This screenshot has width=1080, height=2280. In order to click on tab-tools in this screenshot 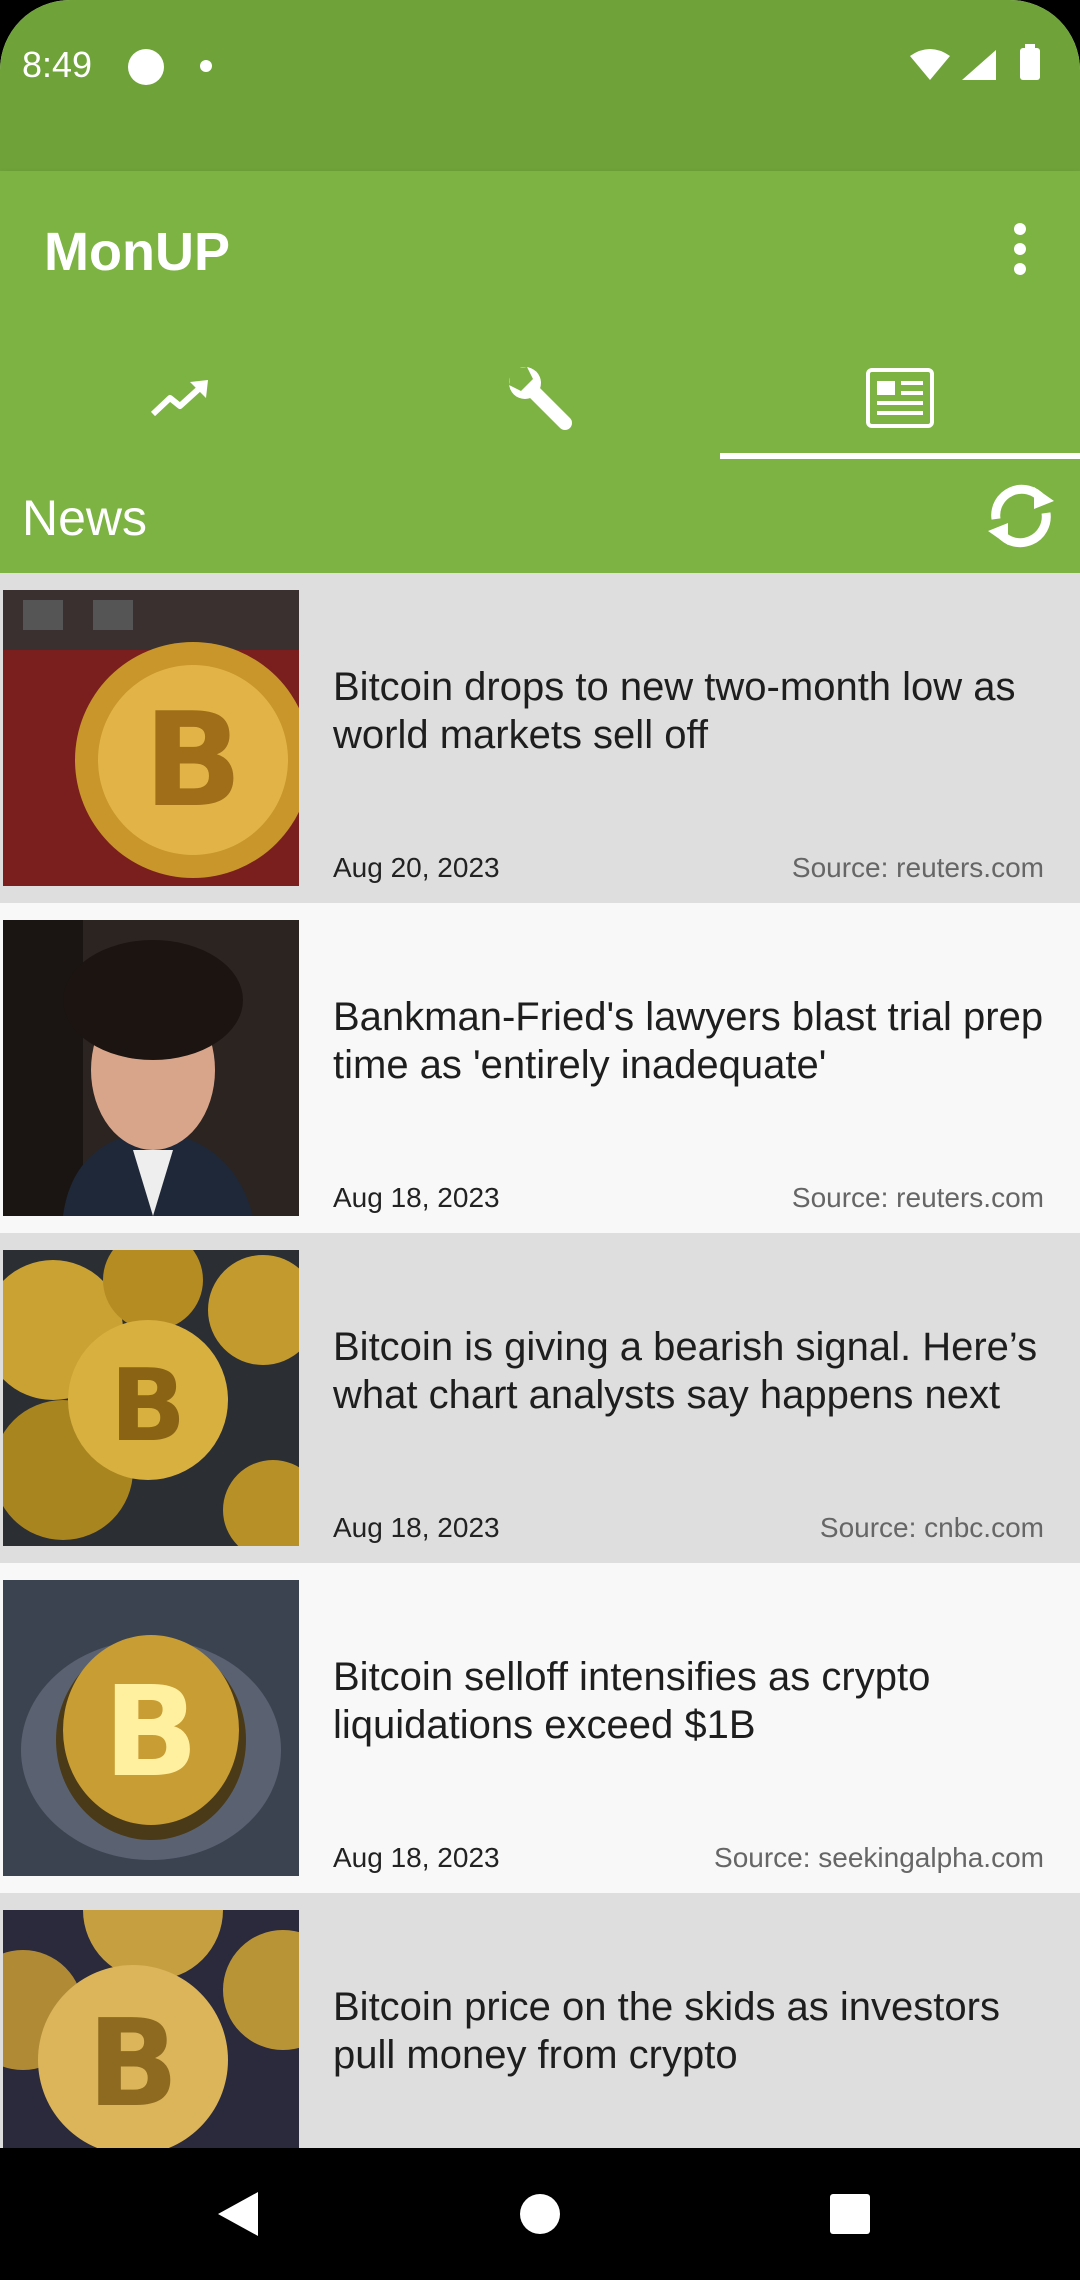, I will do `click(540, 397)`.